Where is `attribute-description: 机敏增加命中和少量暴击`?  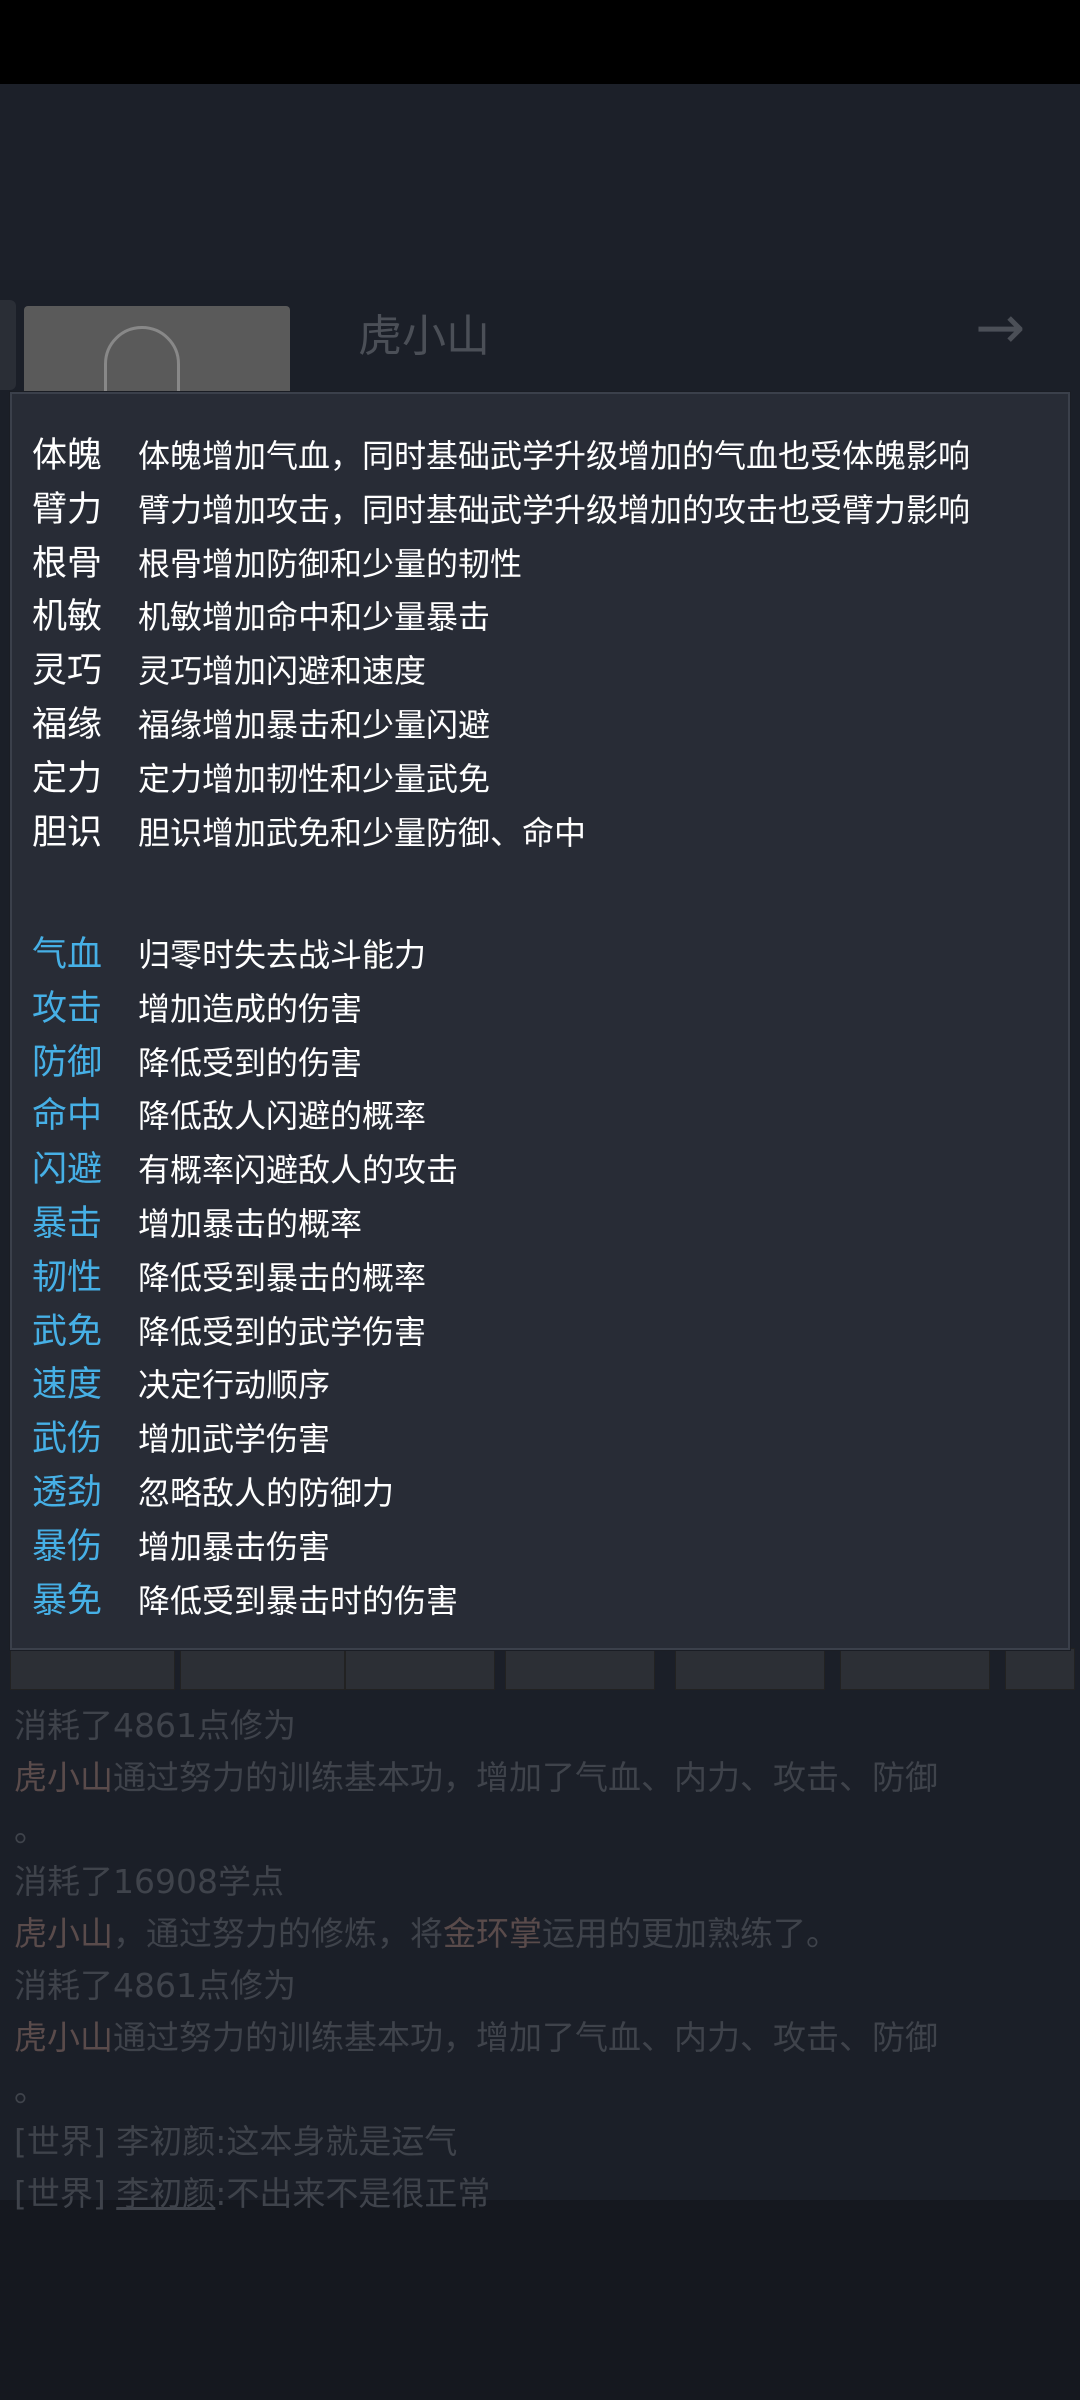 attribute-description: 机敏增加命中和少量暴击 is located at coordinates (314, 617).